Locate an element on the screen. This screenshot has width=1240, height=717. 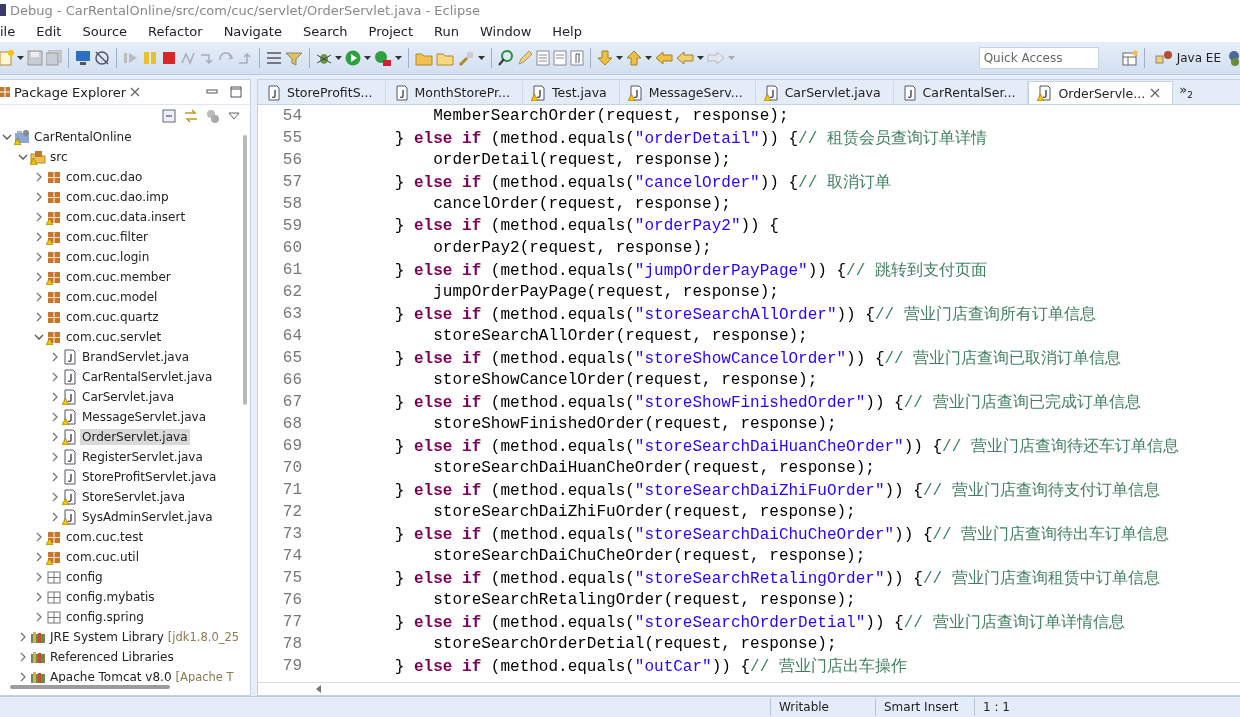
java-file-icon is located at coordinates (771, 92).